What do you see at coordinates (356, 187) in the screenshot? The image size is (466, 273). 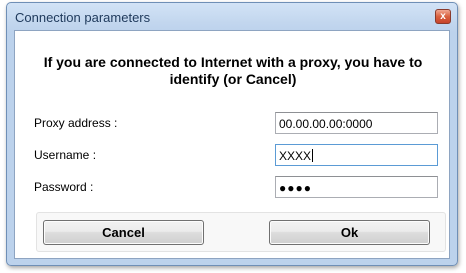 I see `password-input: ●●●●` at bounding box center [356, 187].